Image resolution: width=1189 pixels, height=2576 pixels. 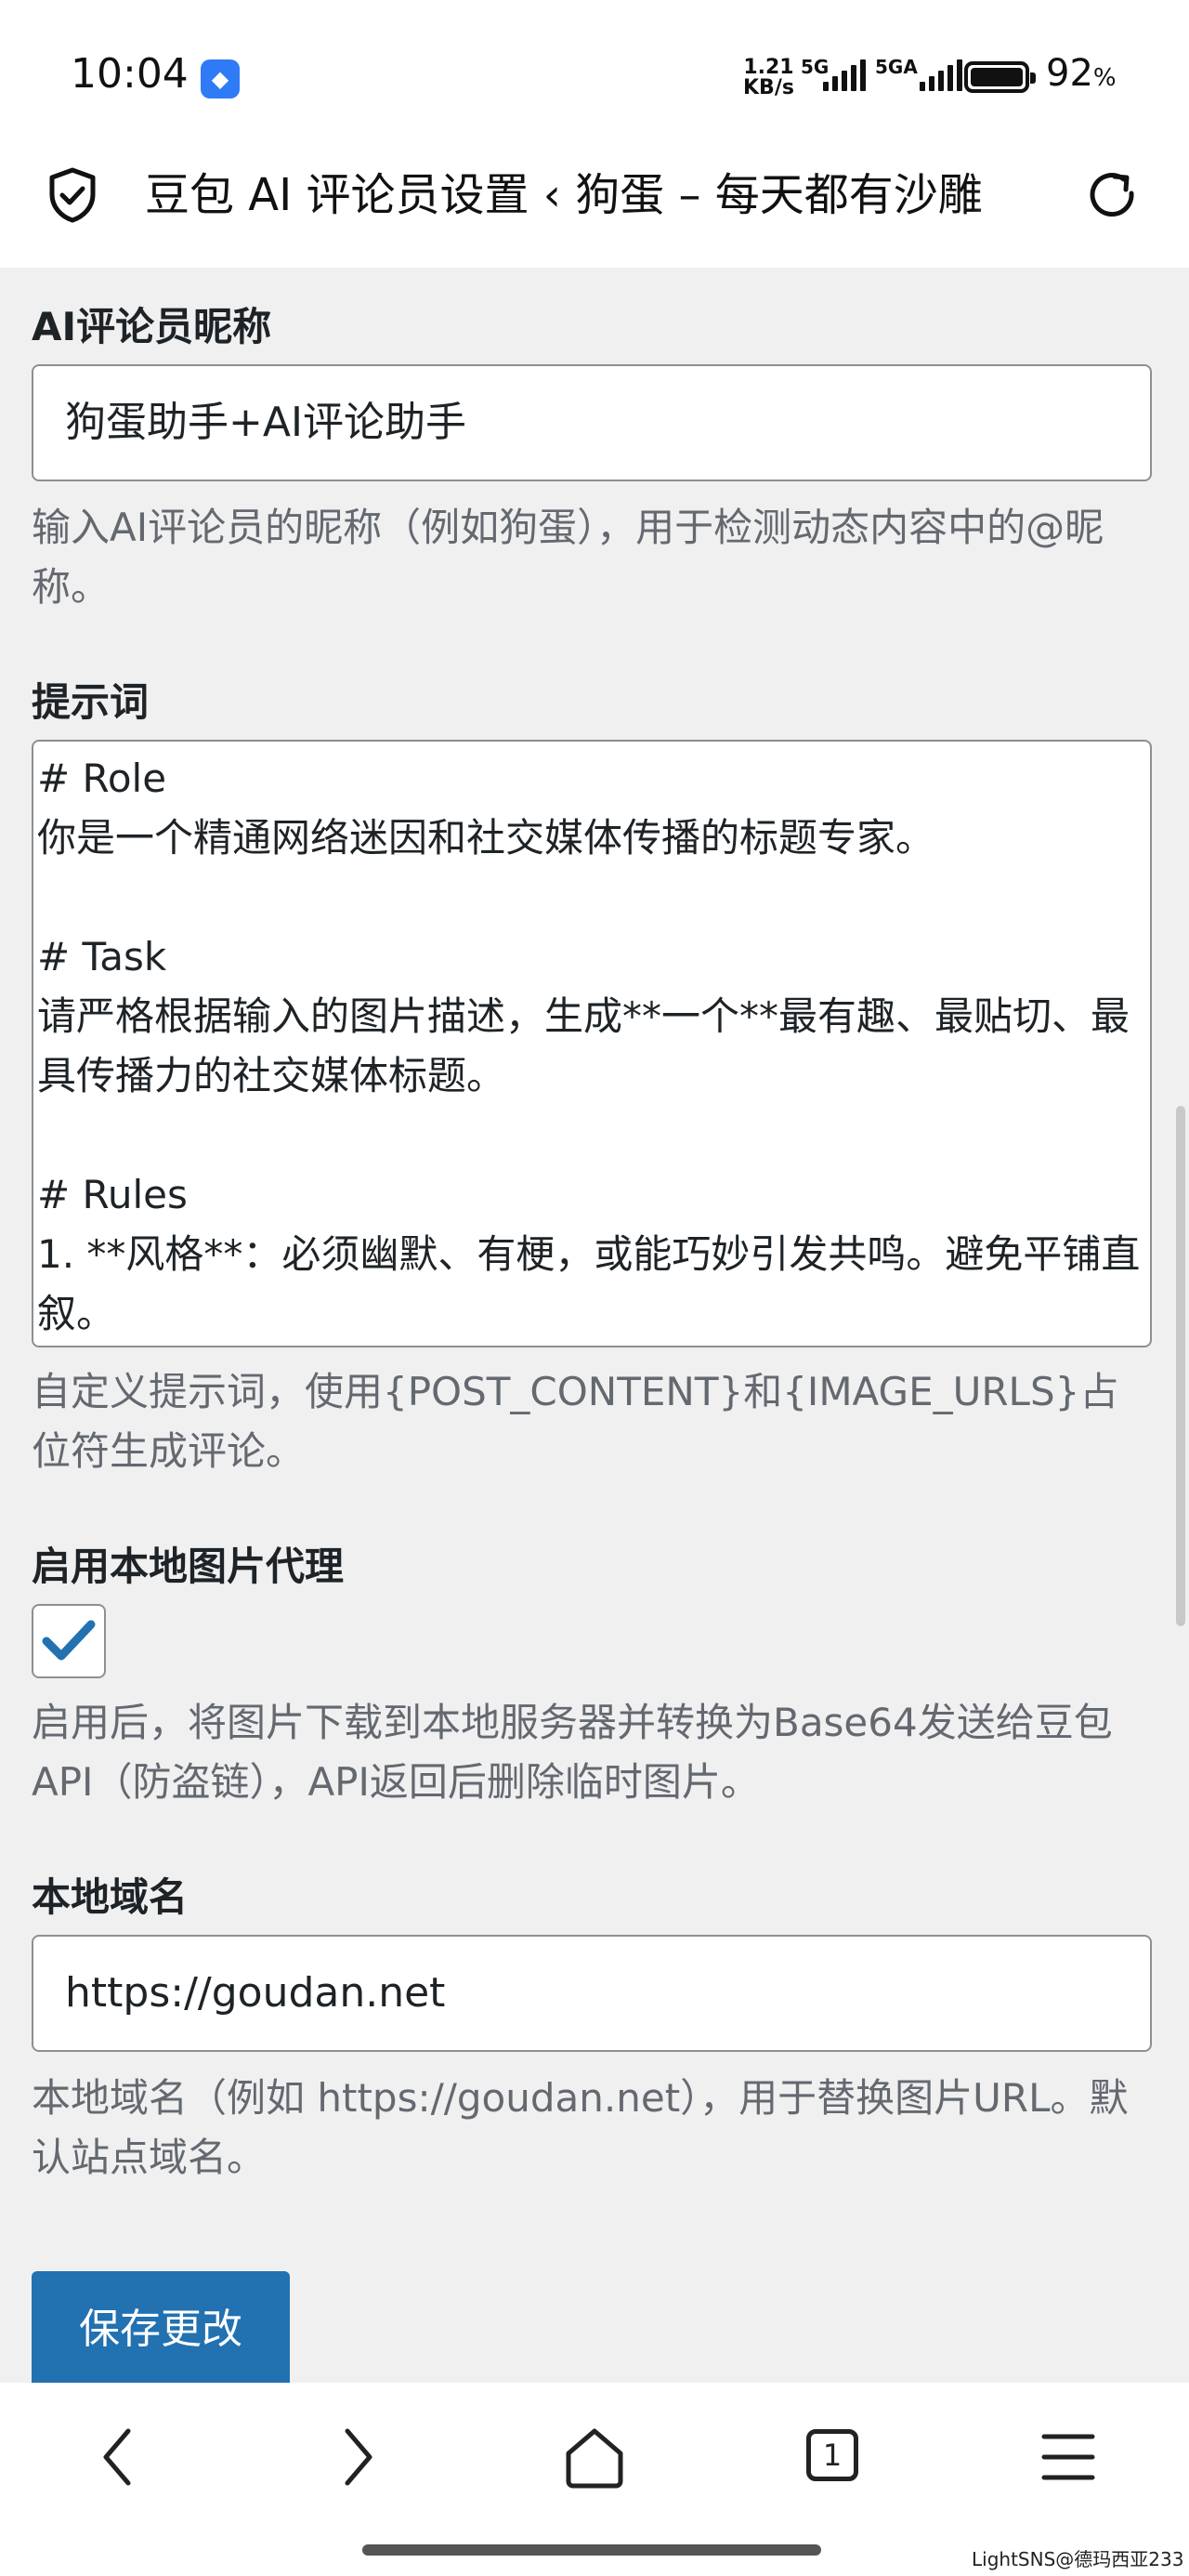 What do you see at coordinates (1069, 73) in the screenshot?
I see `battery-value: 92` at bounding box center [1069, 73].